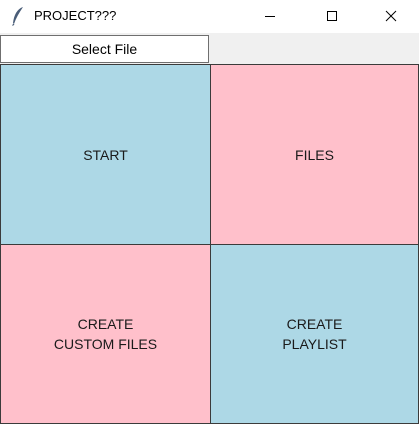 The height and width of the screenshot is (424, 419). Describe the element at coordinates (75, 15) in the screenshot. I see `window-title: PROJECT???` at that location.